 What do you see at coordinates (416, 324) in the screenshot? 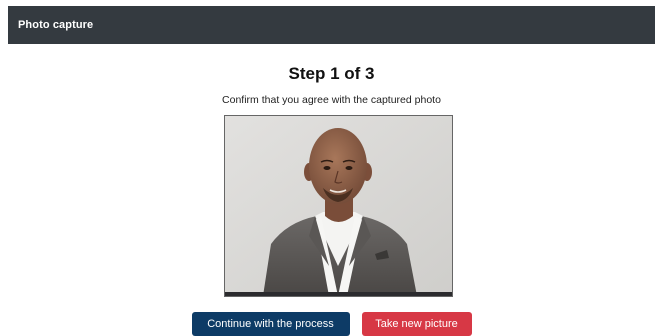
I see `take-new-picture-button: Take new picture` at bounding box center [416, 324].